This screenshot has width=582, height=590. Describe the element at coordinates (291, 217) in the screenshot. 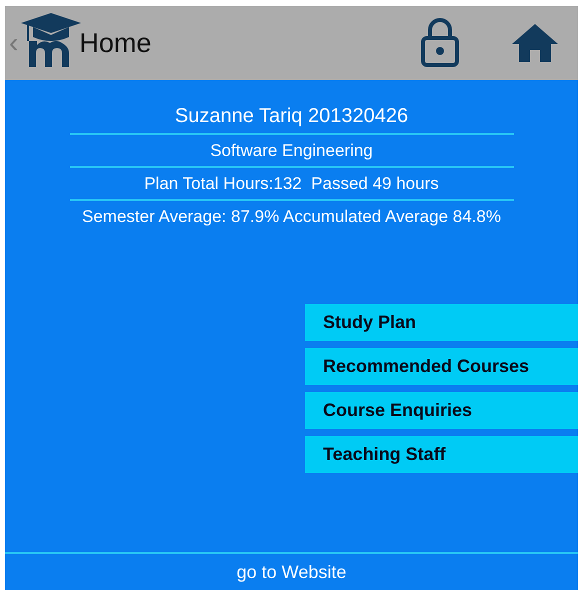

I see `average-summary: Semester Average: 87.9% Accumulated Average 84.8%` at that location.